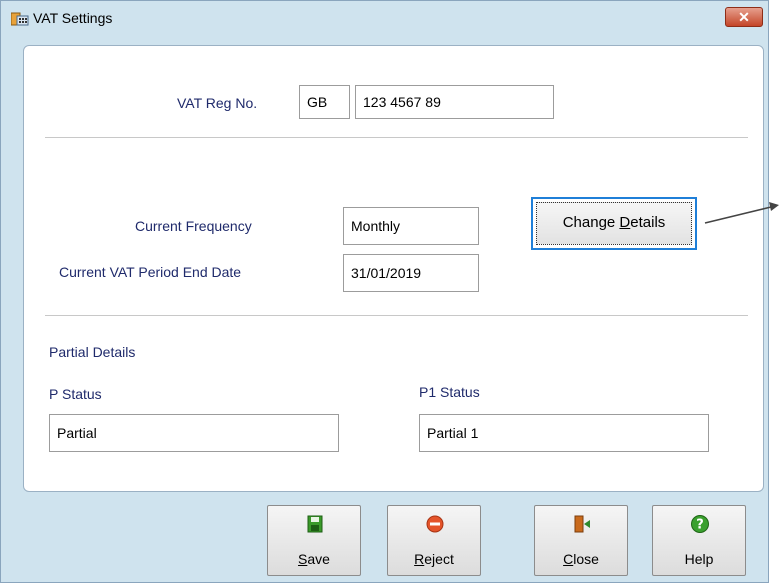 This screenshot has width=779, height=585. I want to click on help-button: ? Help, so click(699, 540).